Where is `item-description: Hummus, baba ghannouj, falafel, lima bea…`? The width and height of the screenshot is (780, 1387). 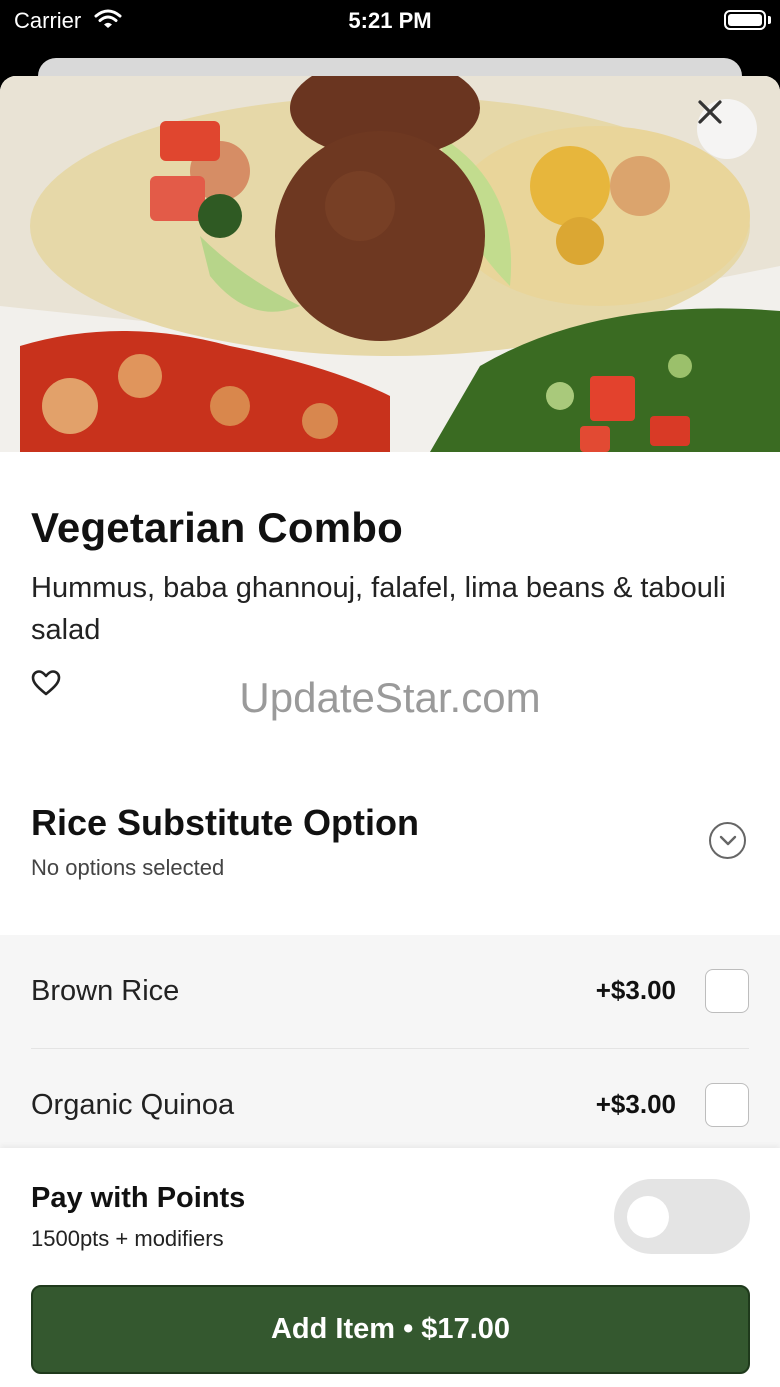 item-description: Hummus, baba ghannouj, falafel, lima bea… is located at coordinates (378, 609).